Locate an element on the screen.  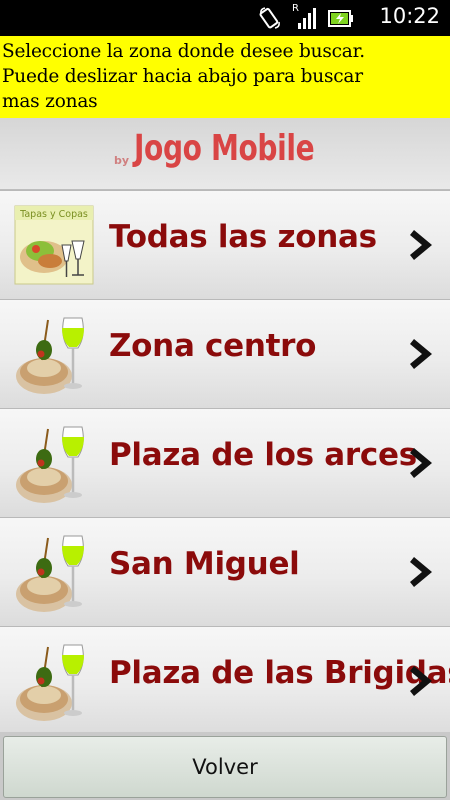
zone-item-plaza-de-las-brigidas: Plaza de las Brigidas is located at coordinates (225, 679).